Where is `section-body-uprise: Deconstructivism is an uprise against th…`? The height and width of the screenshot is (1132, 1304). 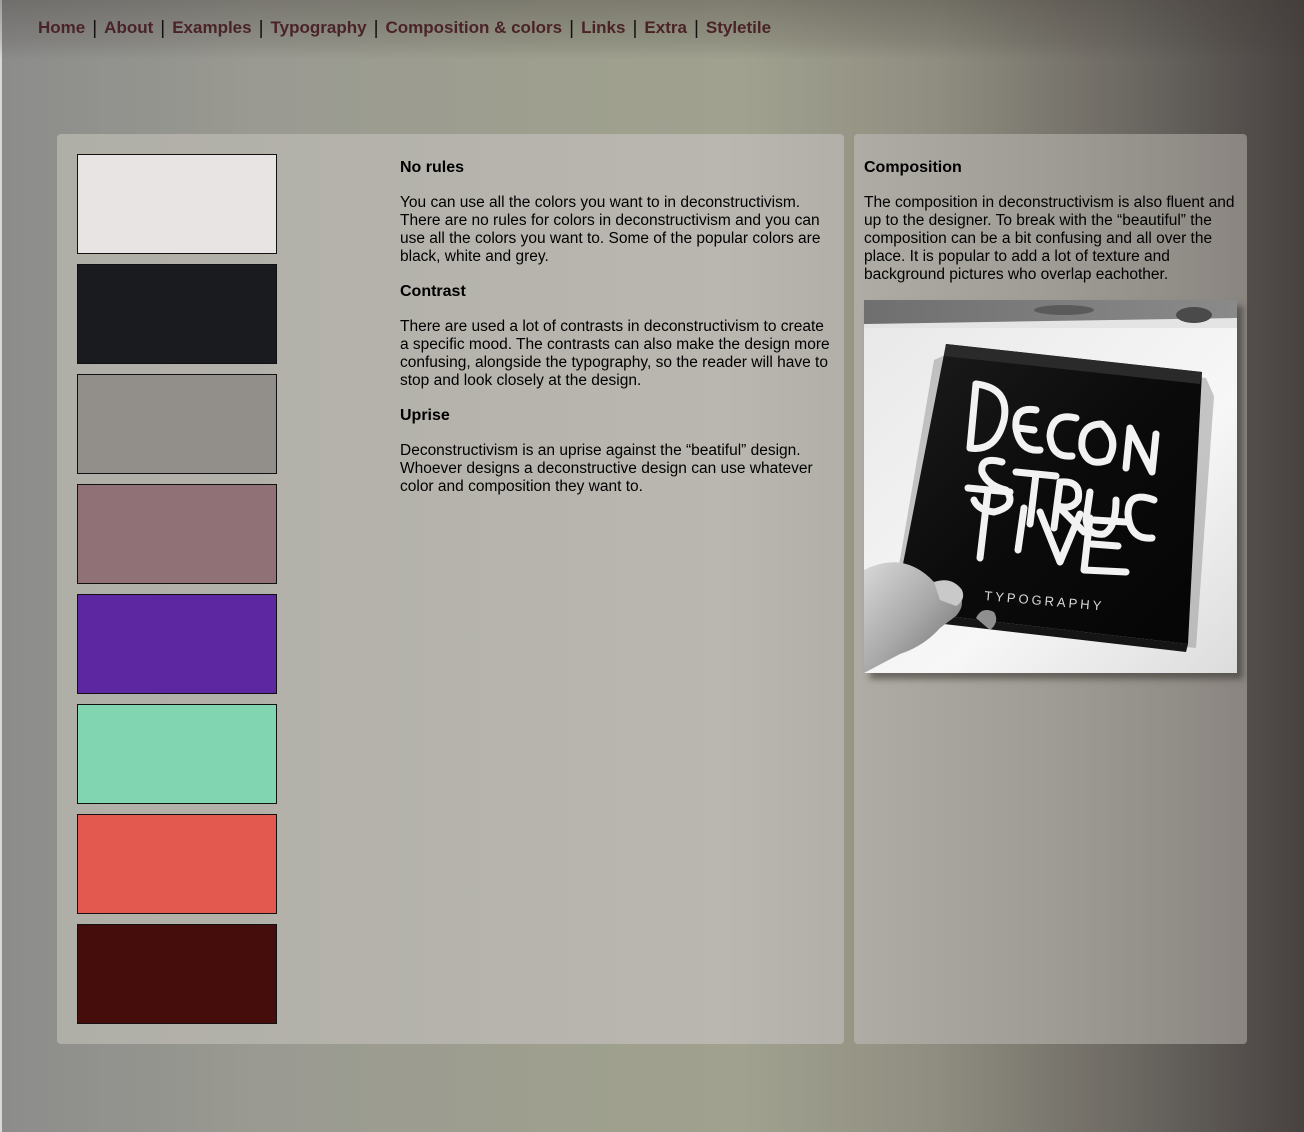
section-body-uprise: Deconstructivism is an uprise against th… is located at coordinates (606, 468).